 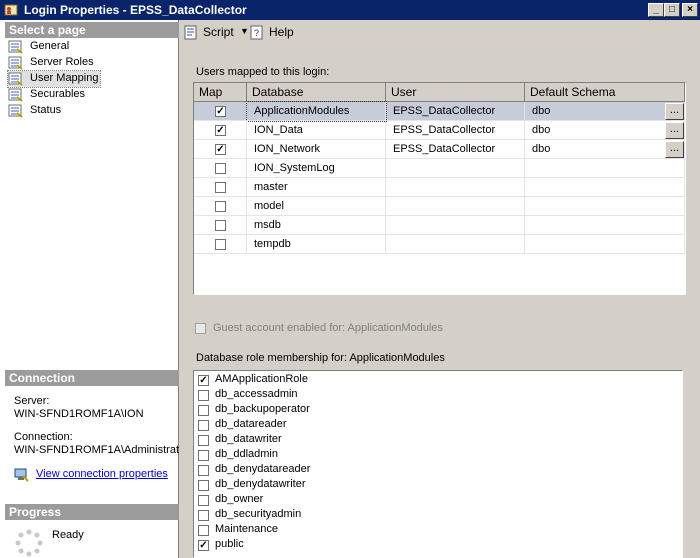 What do you see at coordinates (263, 72) in the screenshot?
I see `users-mapped-label: Users mapped to this login:` at bounding box center [263, 72].